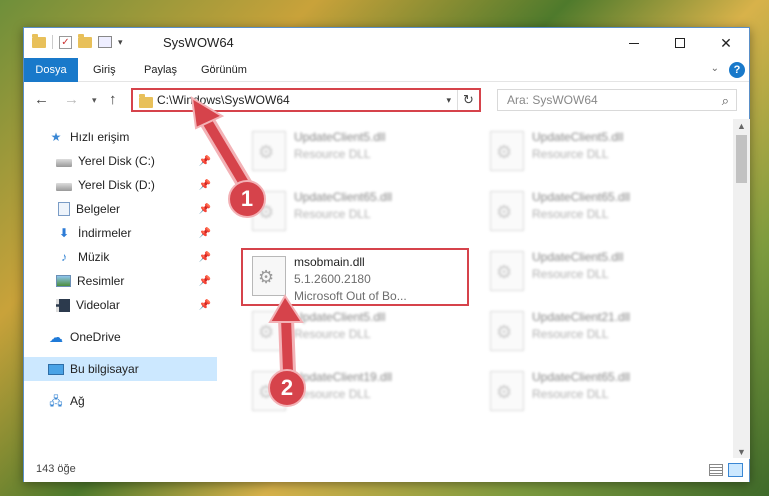  Describe the element at coordinates (247, 199) in the screenshot. I see `step-1-badge: 1` at that location.